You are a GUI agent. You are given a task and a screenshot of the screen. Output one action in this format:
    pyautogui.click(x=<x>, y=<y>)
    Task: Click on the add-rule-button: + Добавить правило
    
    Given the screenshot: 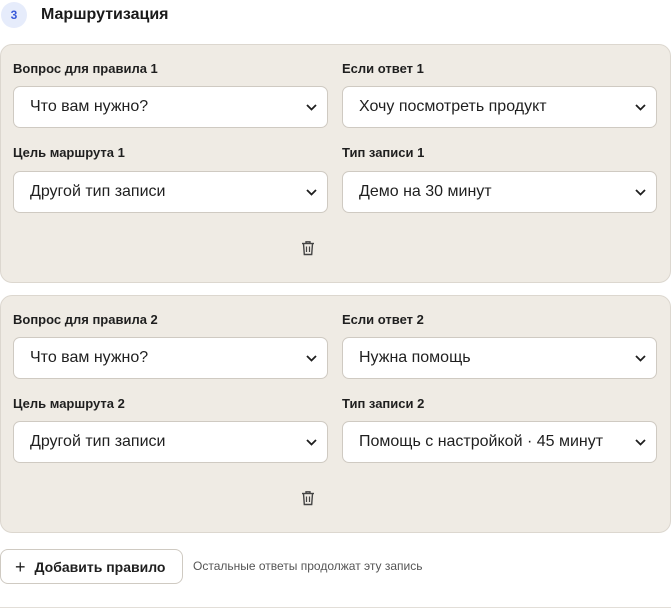 What is the action you would take?
    pyautogui.click(x=91, y=566)
    